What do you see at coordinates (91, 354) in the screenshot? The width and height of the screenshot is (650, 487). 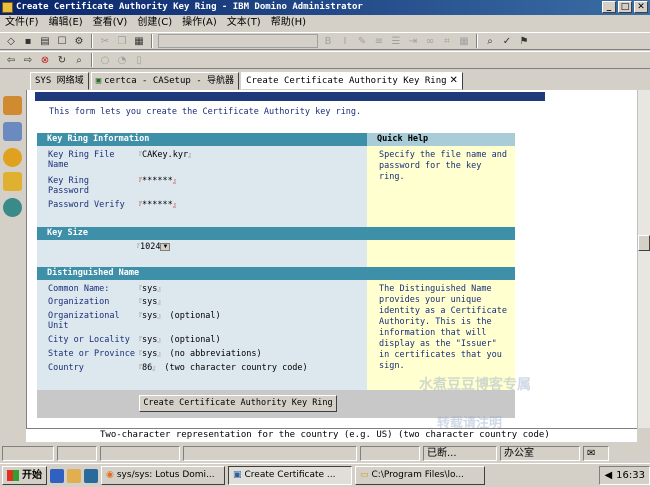 I see `state-label: State or Province` at bounding box center [91, 354].